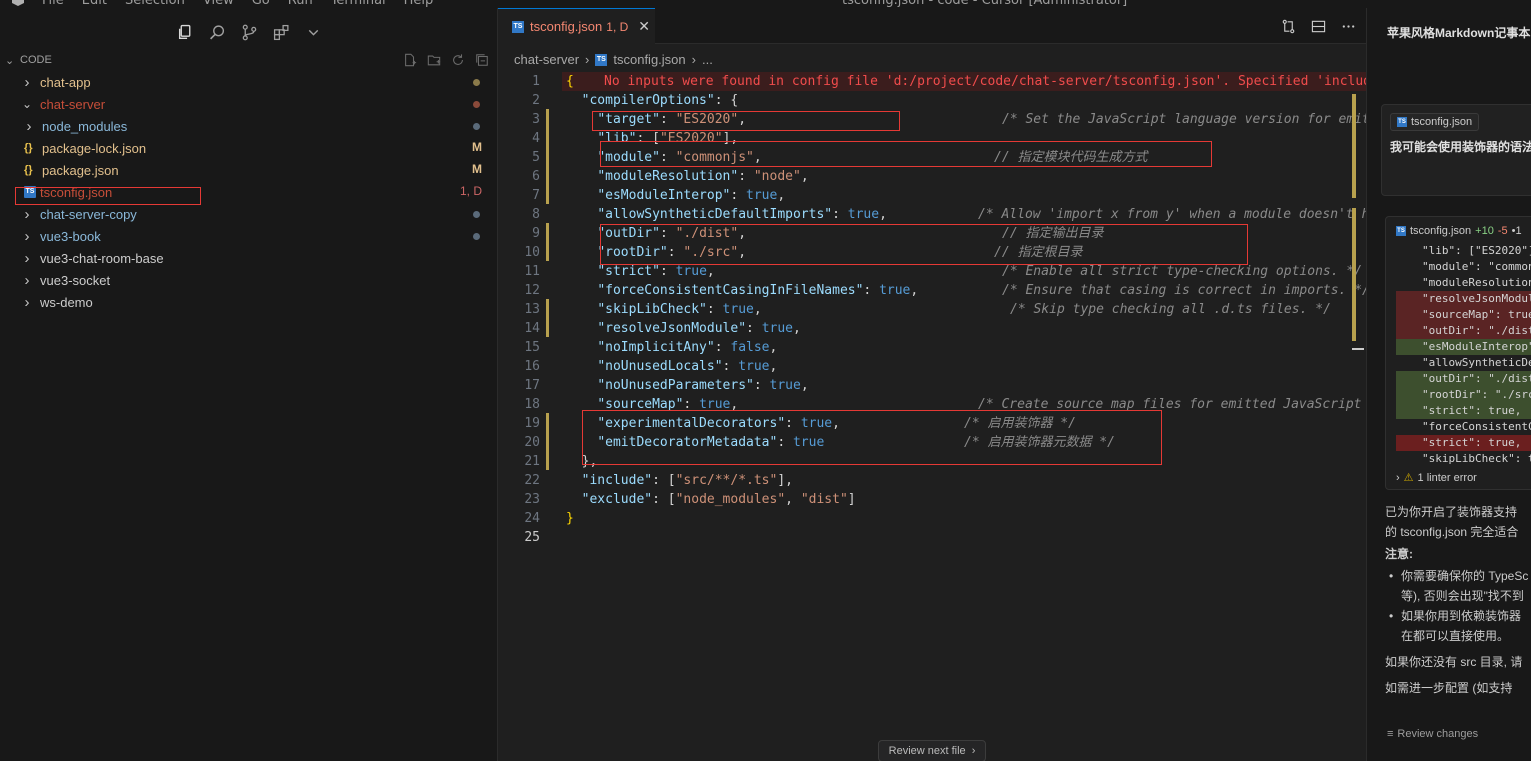 The height and width of the screenshot is (761, 1531). I want to click on menu-item-view: View, so click(218, 4).